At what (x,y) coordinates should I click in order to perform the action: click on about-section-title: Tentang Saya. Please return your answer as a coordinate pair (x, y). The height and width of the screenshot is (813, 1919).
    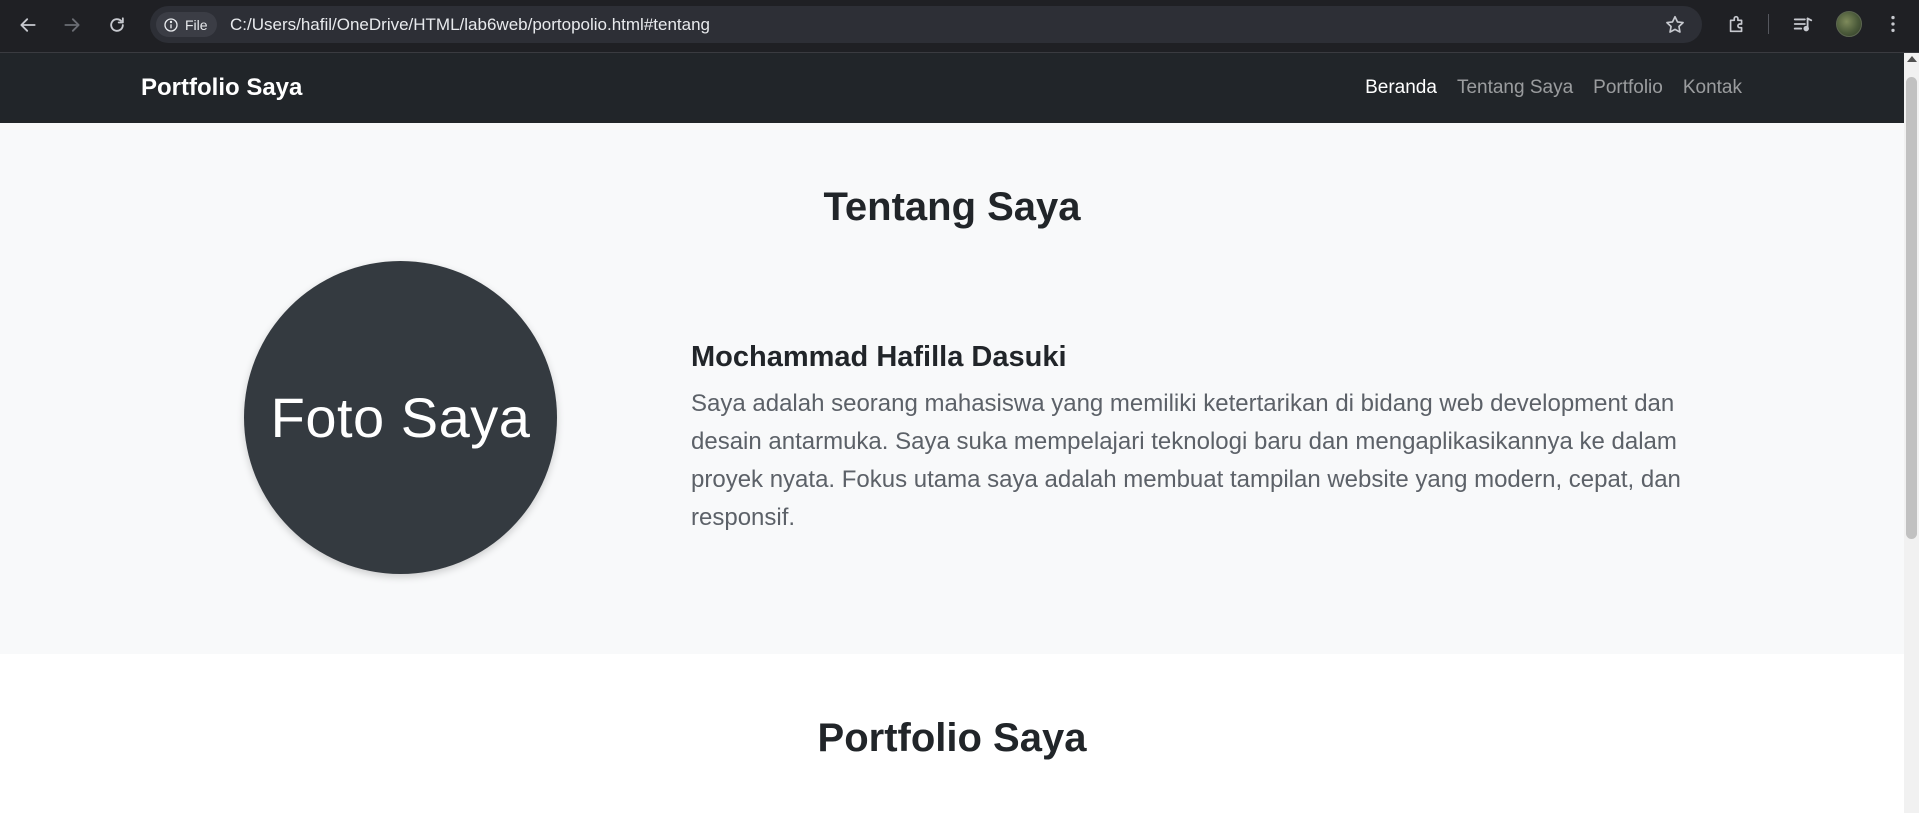
    Looking at the image, I should click on (952, 207).